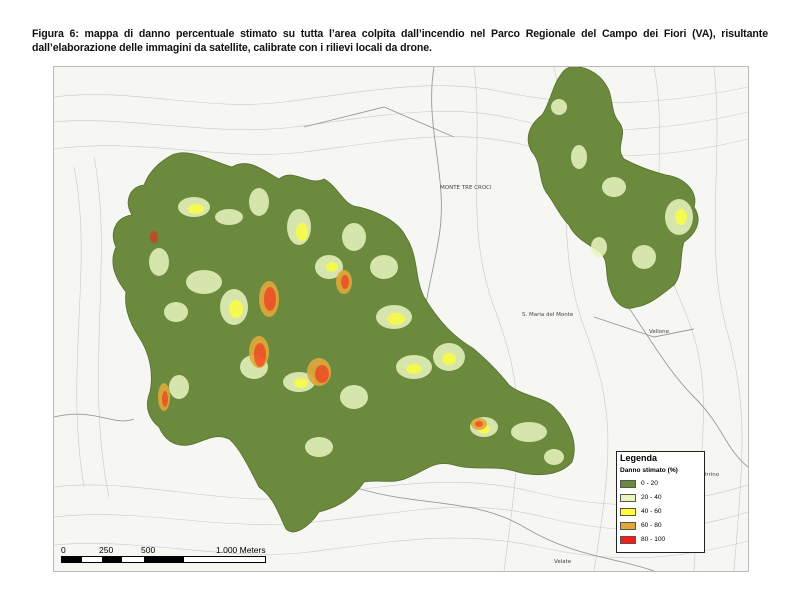 This screenshot has height=590, width=796. I want to click on scale-tick-1000: 1.000 Meters, so click(241, 550).